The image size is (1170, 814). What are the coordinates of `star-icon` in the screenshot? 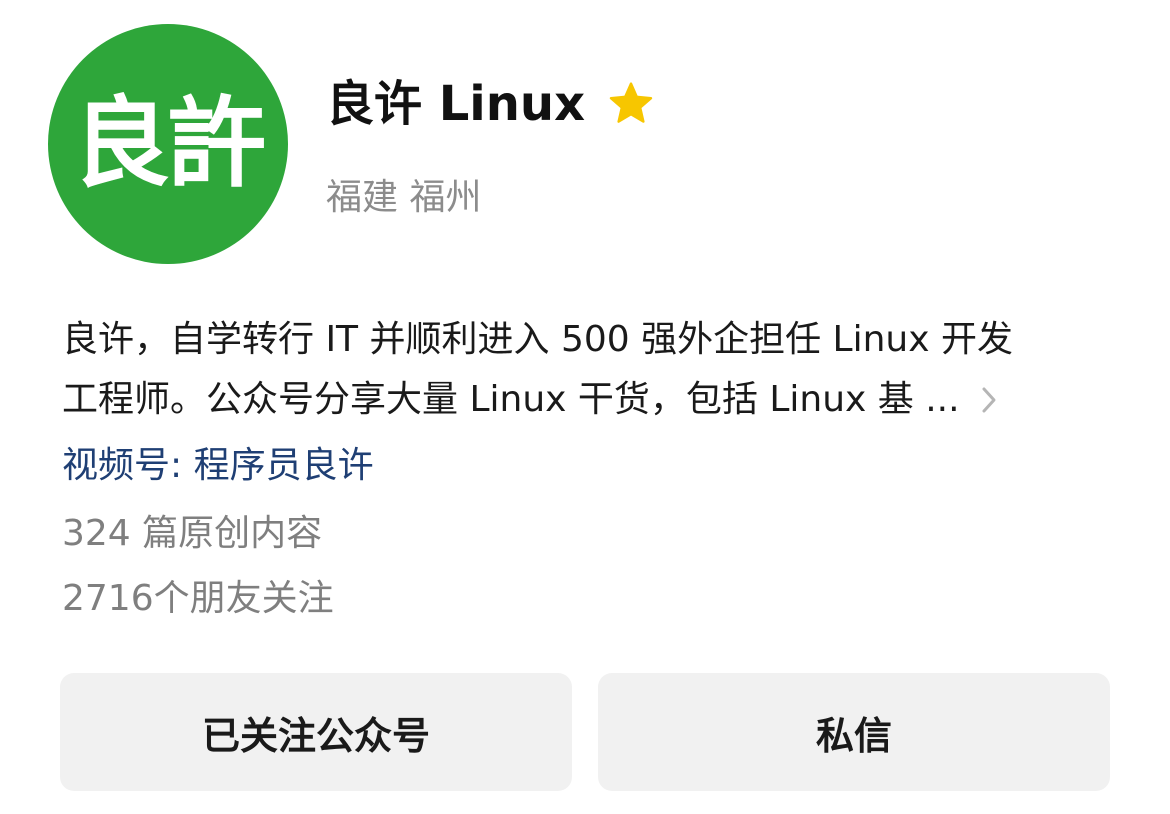 It's located at (631, 104).